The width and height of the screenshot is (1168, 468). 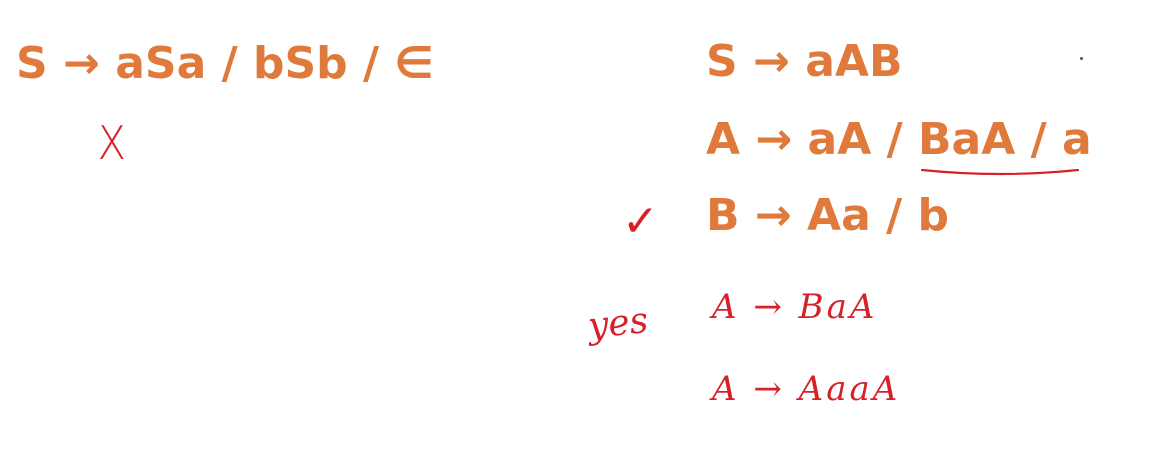 I want to click on check-mark: ✓, so click(x=640, y=221).